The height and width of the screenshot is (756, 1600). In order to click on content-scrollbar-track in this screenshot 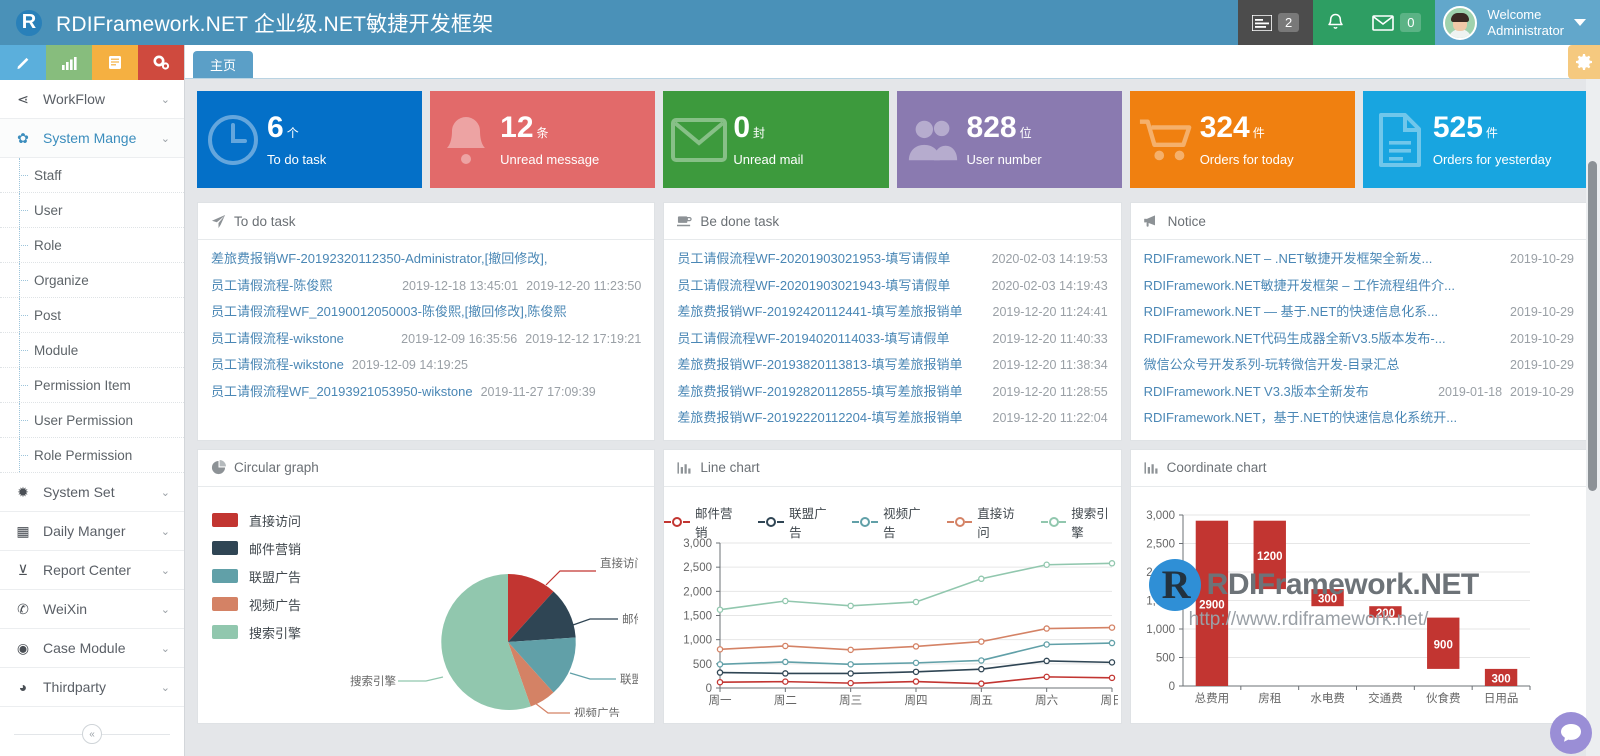, I will do `click(1593, 417)`.